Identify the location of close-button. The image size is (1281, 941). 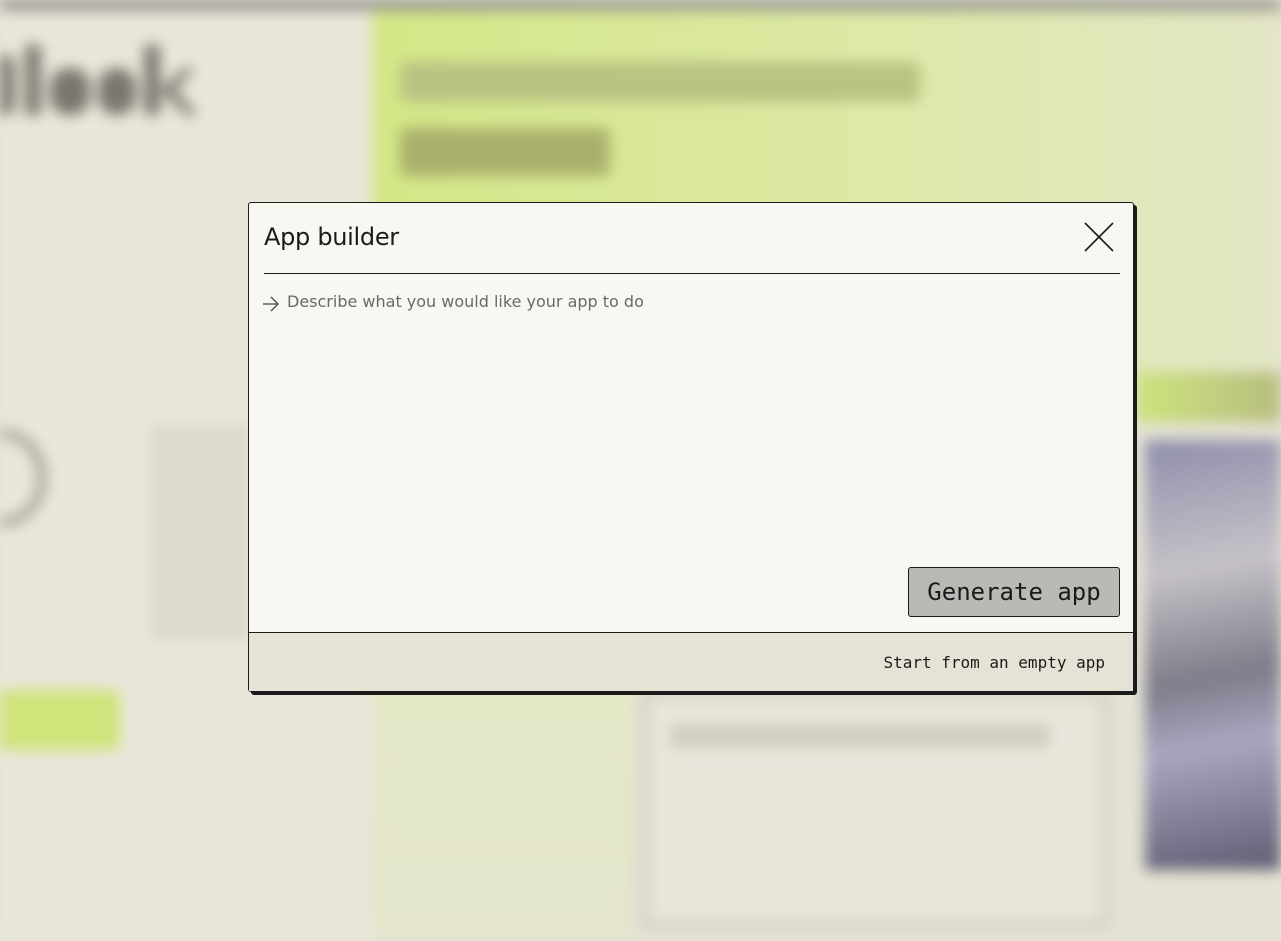
(1099, 237).